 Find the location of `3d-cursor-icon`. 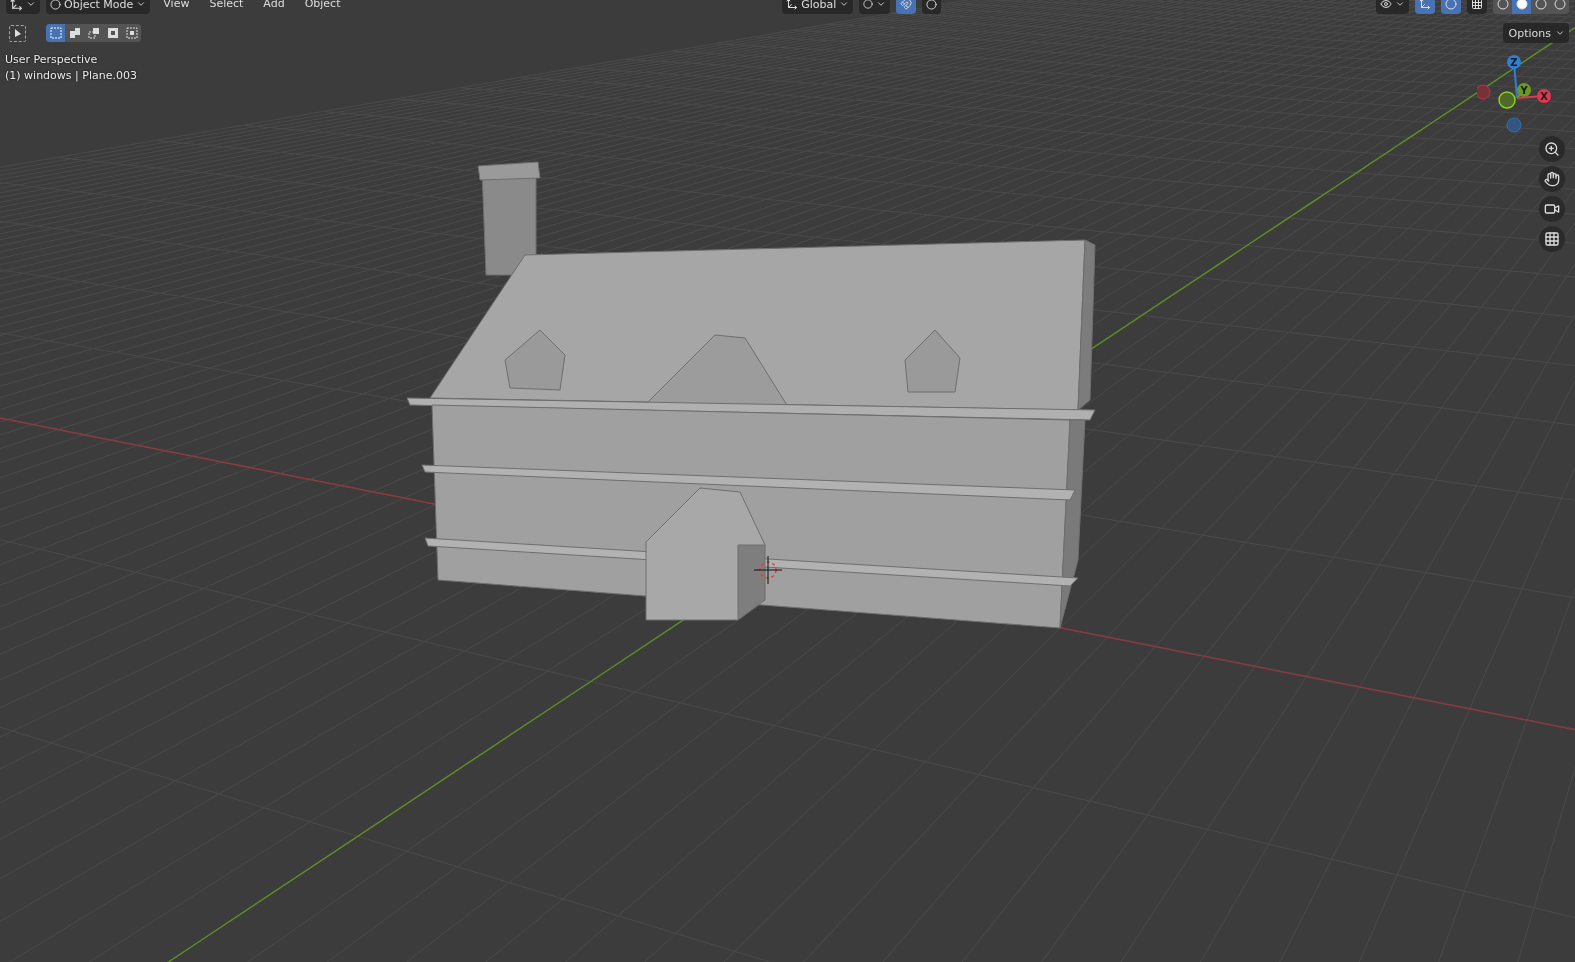

3d-cursor-icon is located at coordinates (768, 570).